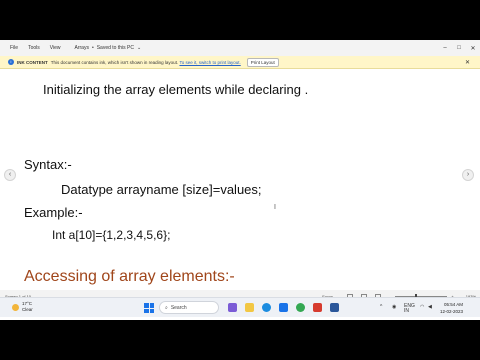 The image size is (480, 360). Describe the element at coordinates (300, 307) in the screenshot. I see `chrome-icon` at that location.